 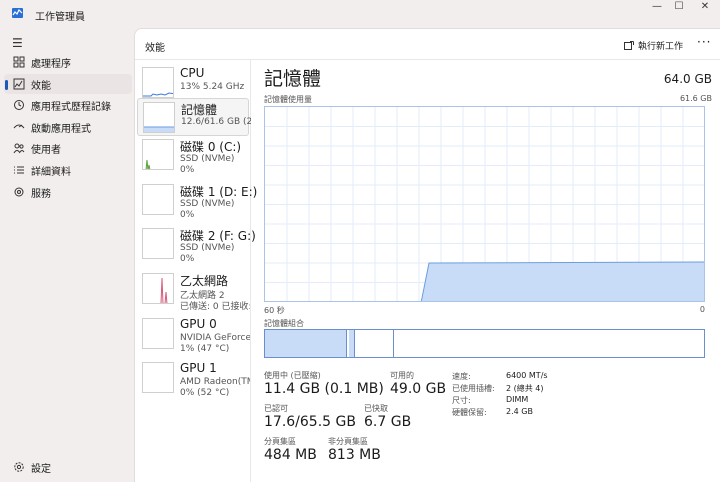 What do you see at coordinates (17, 13) in the screenshot?
I see `task-manager-icon` at bounding box center [17, 13].